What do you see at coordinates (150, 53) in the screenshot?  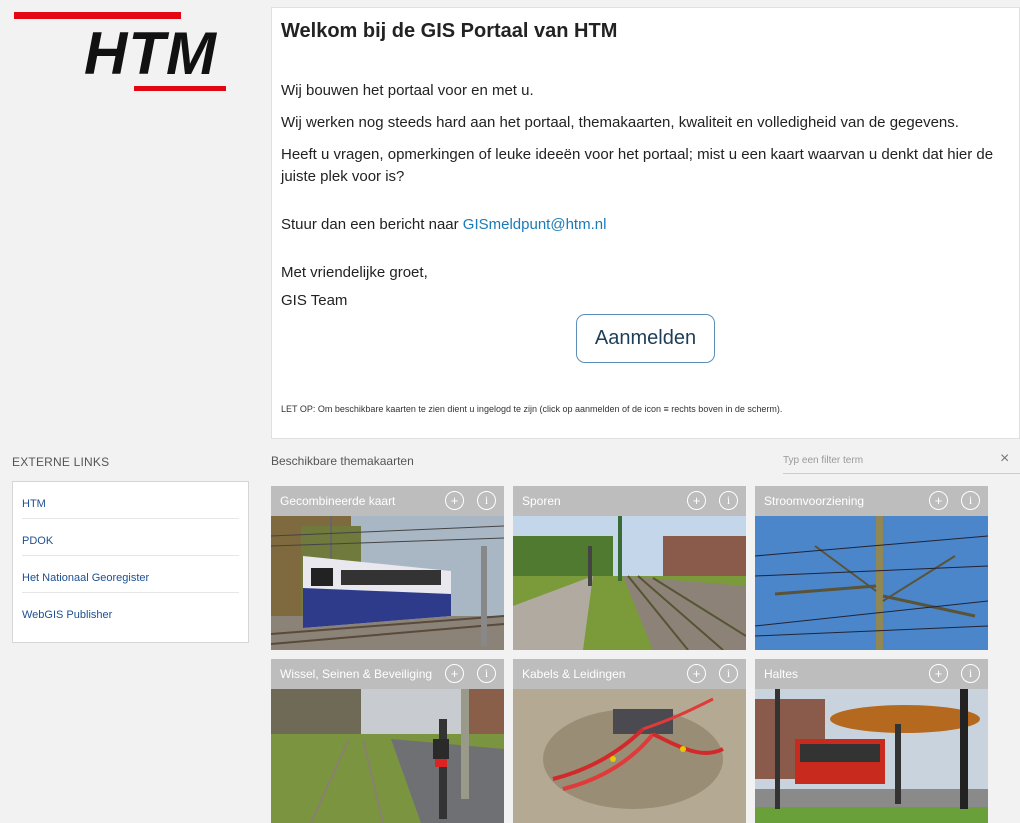 I see `logo-text: HTM` at bounding box center [150, 53].